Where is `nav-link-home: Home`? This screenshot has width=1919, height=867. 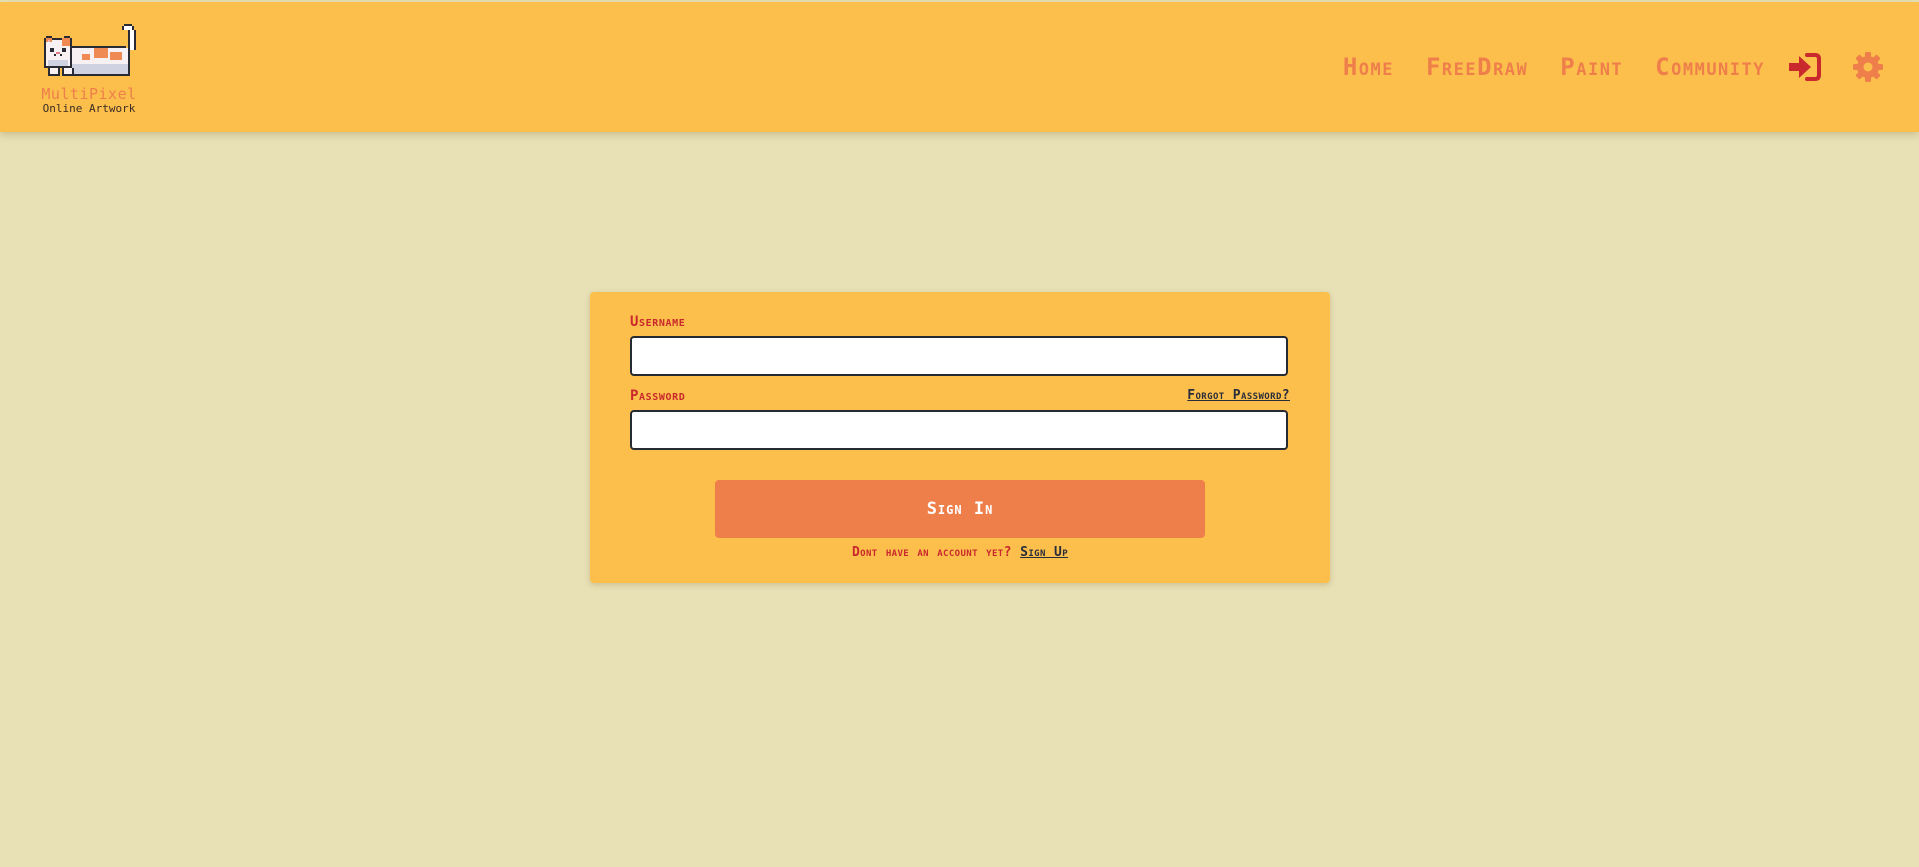
nav-link-home: Home is located at coordinates (1368, 67).